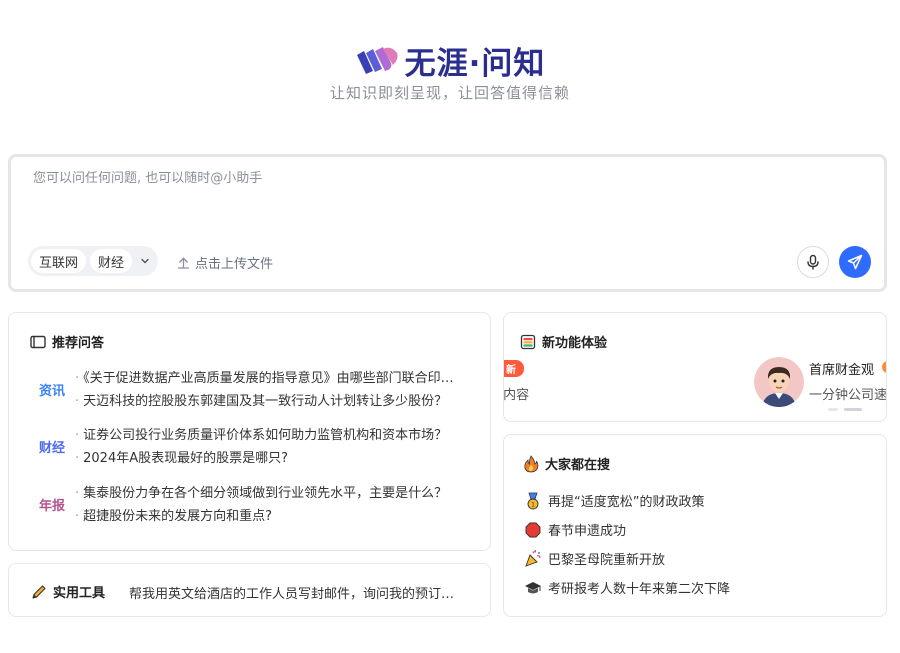 The height and width of the screenshot is (653, 900). What do you see at coordinates (575, 529) in the screenshot?
I see `hot-search-item: 春节申遗成功` at bounding box center [575, 529].